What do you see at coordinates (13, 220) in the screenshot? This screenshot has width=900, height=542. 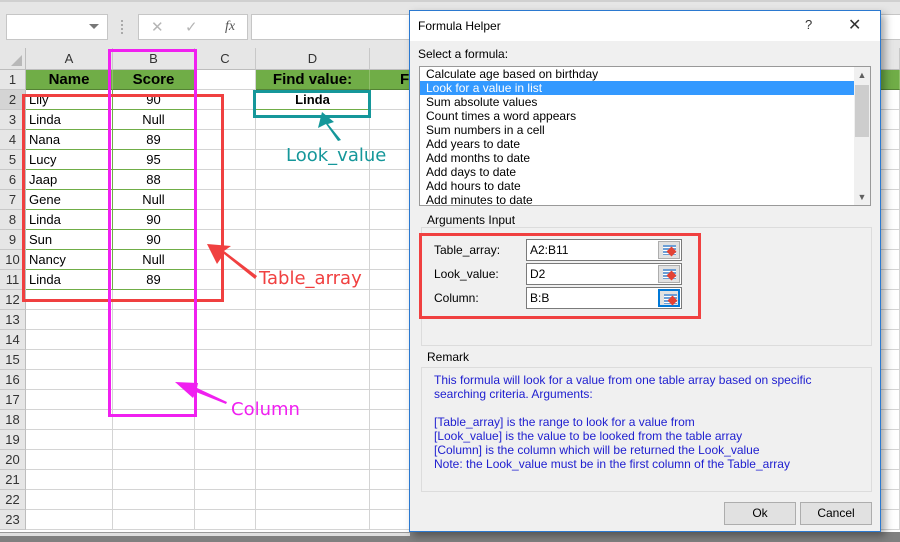 I see `row-header: 8` at bounding box center [13, 220].